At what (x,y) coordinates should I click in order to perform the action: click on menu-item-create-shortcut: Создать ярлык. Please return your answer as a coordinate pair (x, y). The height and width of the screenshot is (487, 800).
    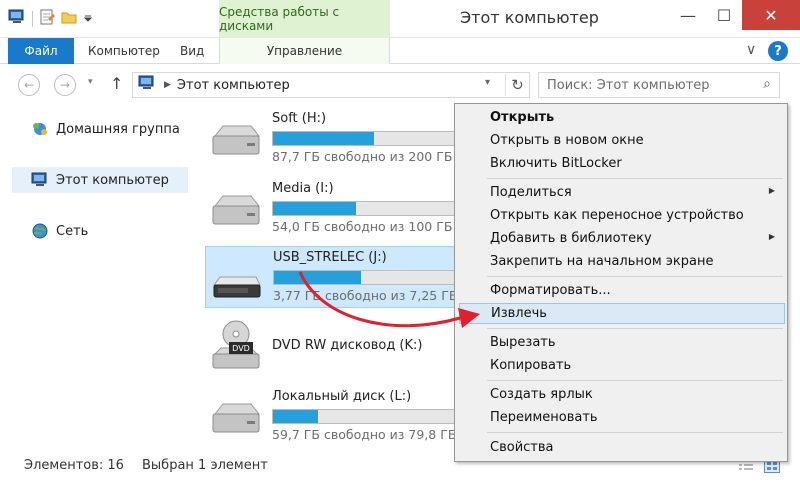
    Looking at the image, I should click on (622, 394).